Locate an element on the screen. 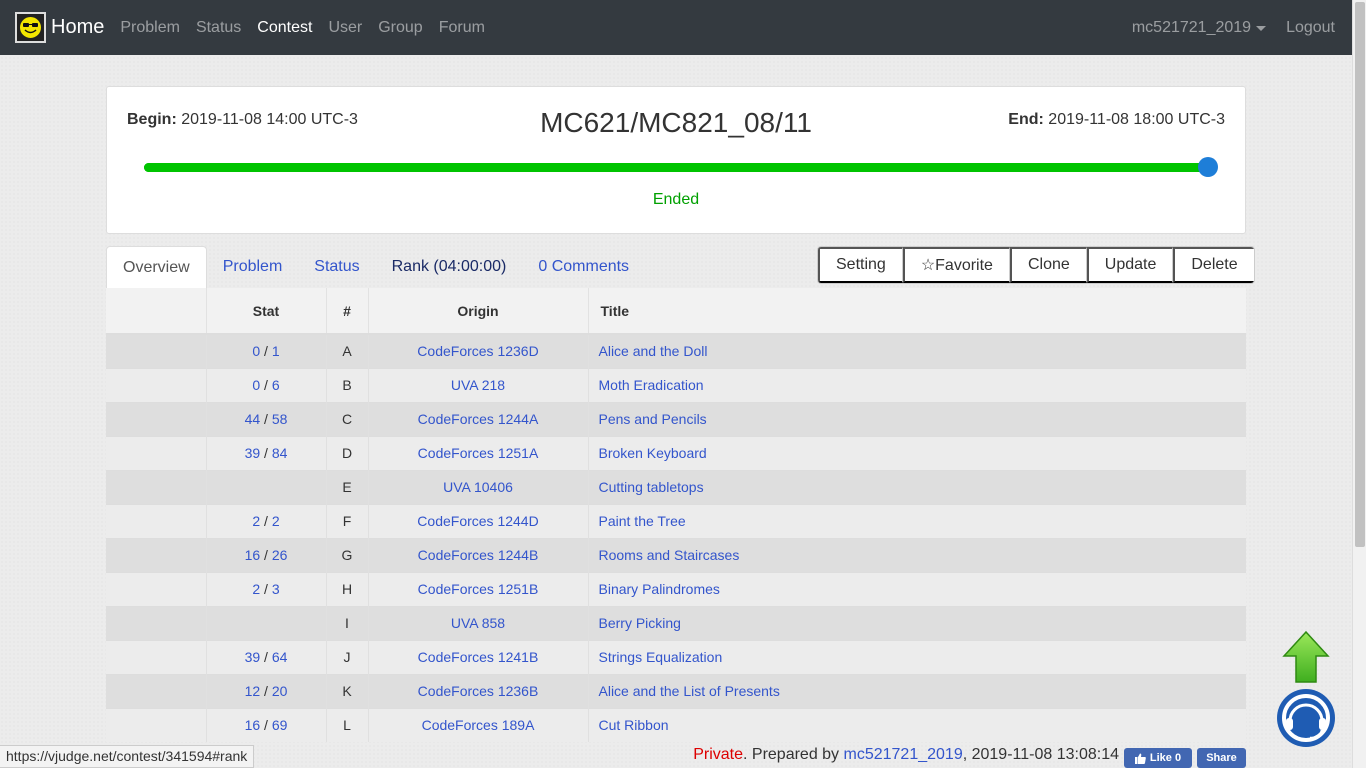 The image size is (1366, 768). row-problem-number: L is located at coordinates (347, 724).